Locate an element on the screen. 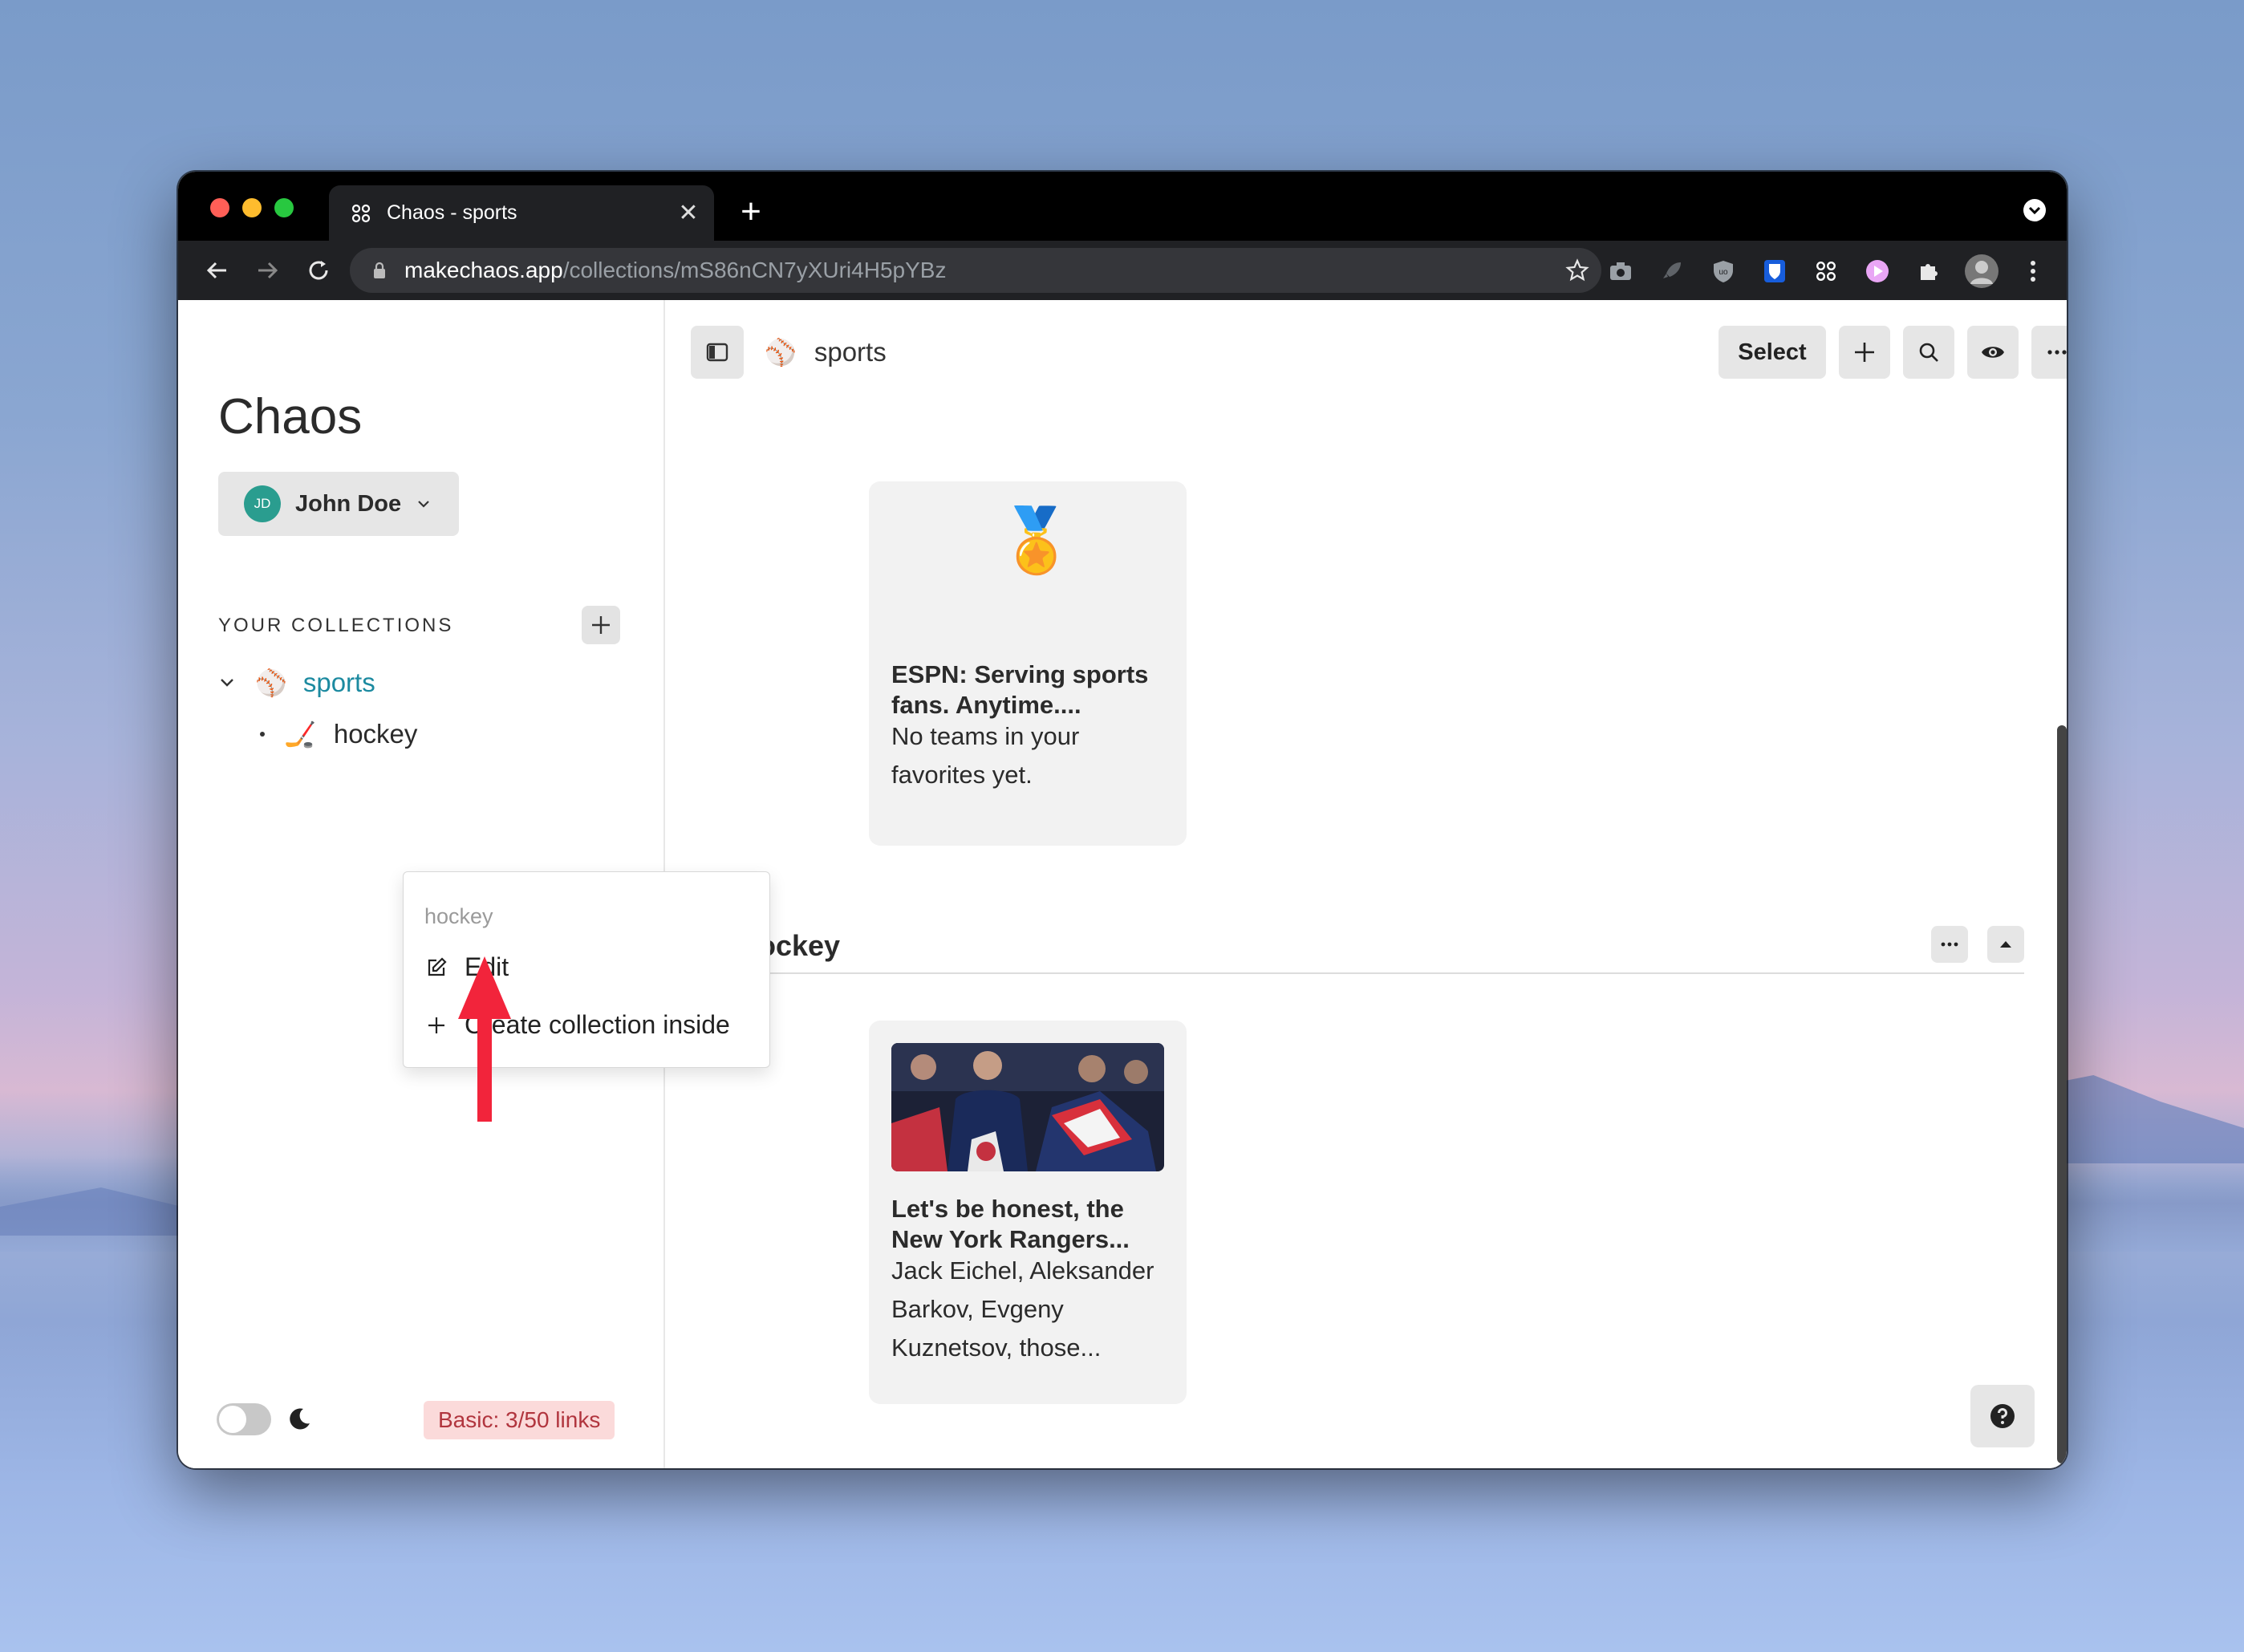  help-icon is located at coordinates (2002, 1416).